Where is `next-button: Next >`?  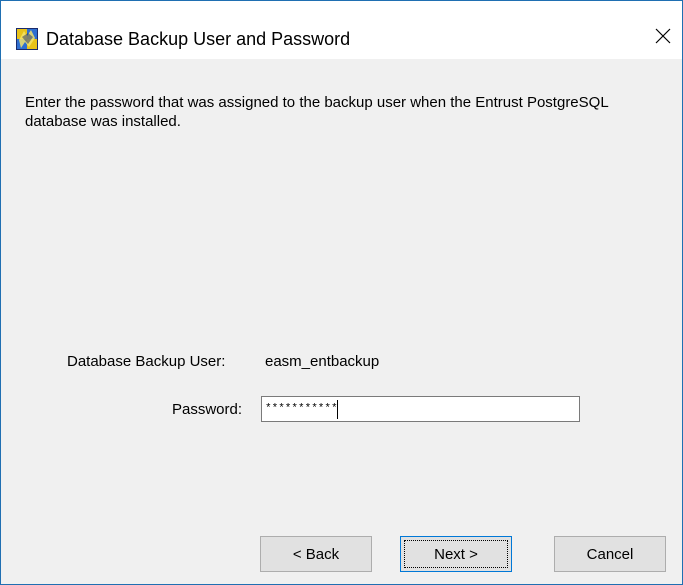
next-button: Next > is located at coordinates (456, 554).